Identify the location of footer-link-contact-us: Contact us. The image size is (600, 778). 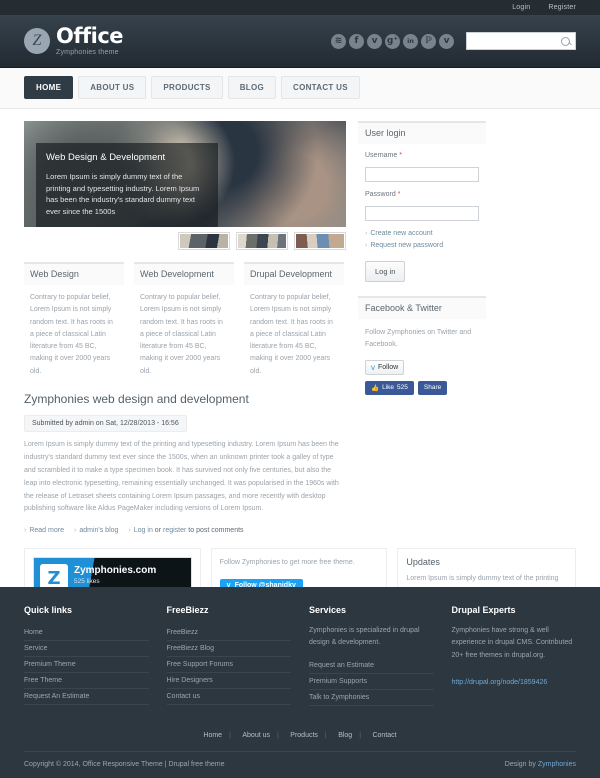
(228, 697).